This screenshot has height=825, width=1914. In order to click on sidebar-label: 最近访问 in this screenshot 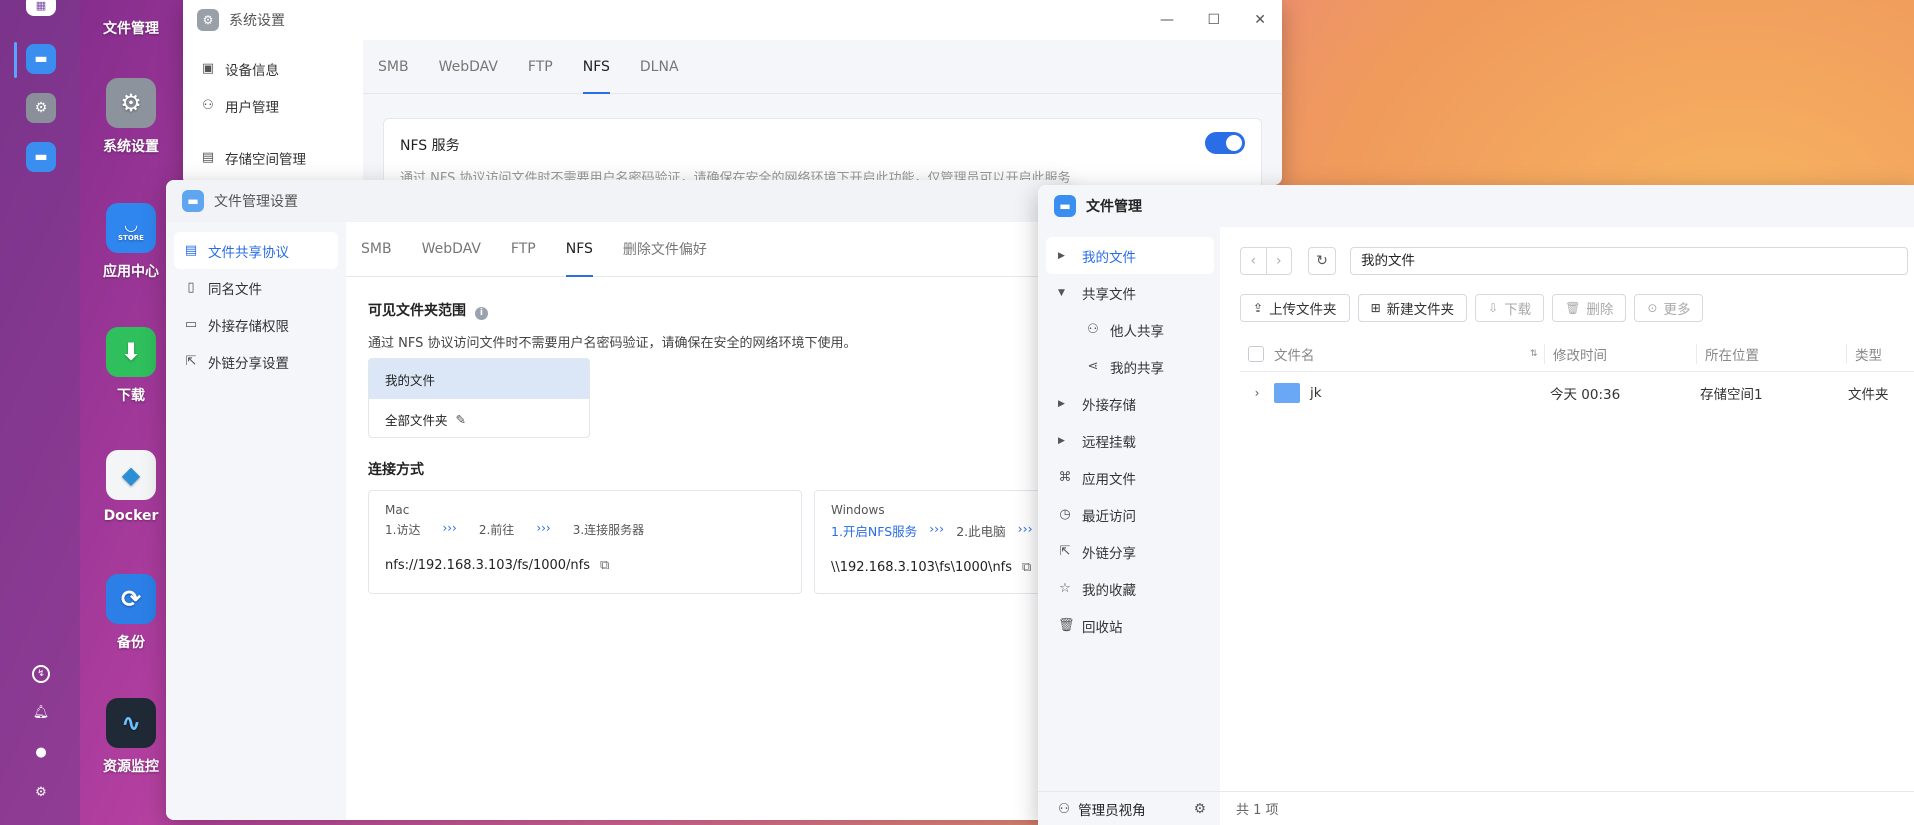, I will do `click(1109, 516)`.